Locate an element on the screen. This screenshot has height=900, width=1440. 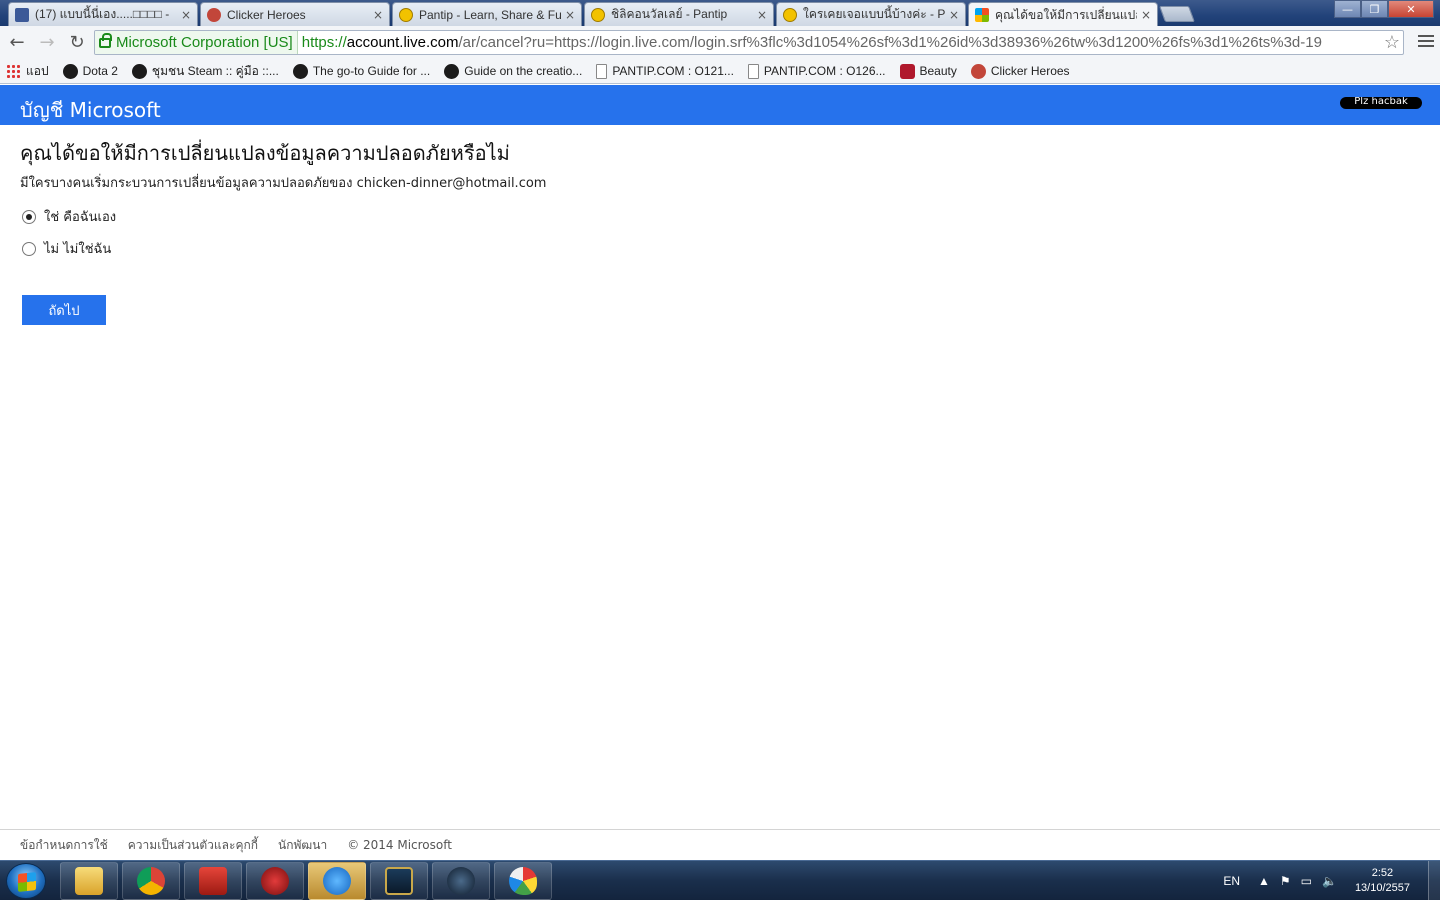
tab-title: คุณได้ขอให้มีการเปลี่ยนแปล is located at coordinates (1066, 14).